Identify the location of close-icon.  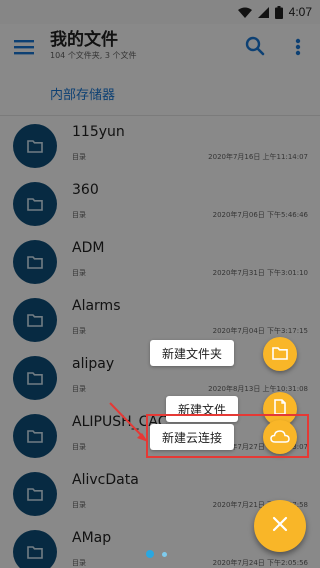
(280, 526).